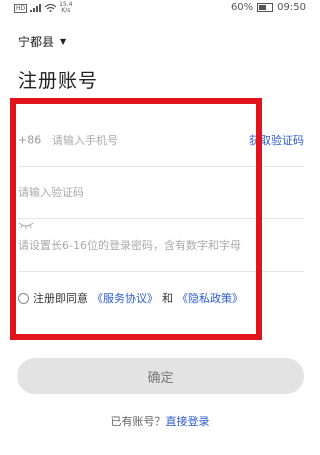 The width and height of the screenshot is (320, 455). Describe the element at coordinates (138, 421) in the screenshot. I see `login-question: 已有账号？` at that location.